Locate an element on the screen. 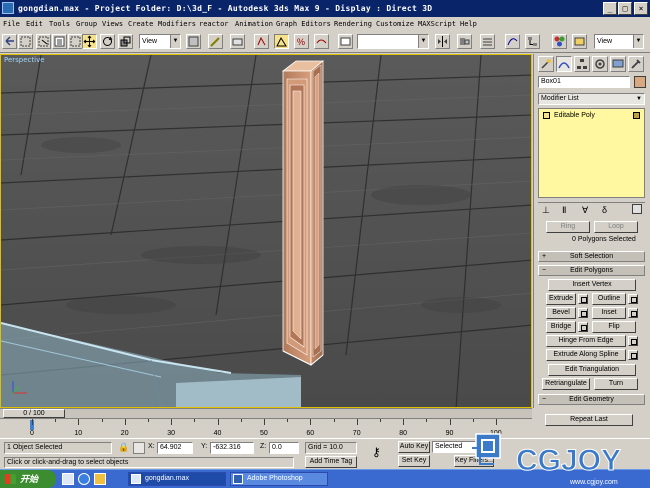 The width and height of the screenshot is (650, 488). x-coordinate-field: 64.902 is located at coordinates (175, 448).